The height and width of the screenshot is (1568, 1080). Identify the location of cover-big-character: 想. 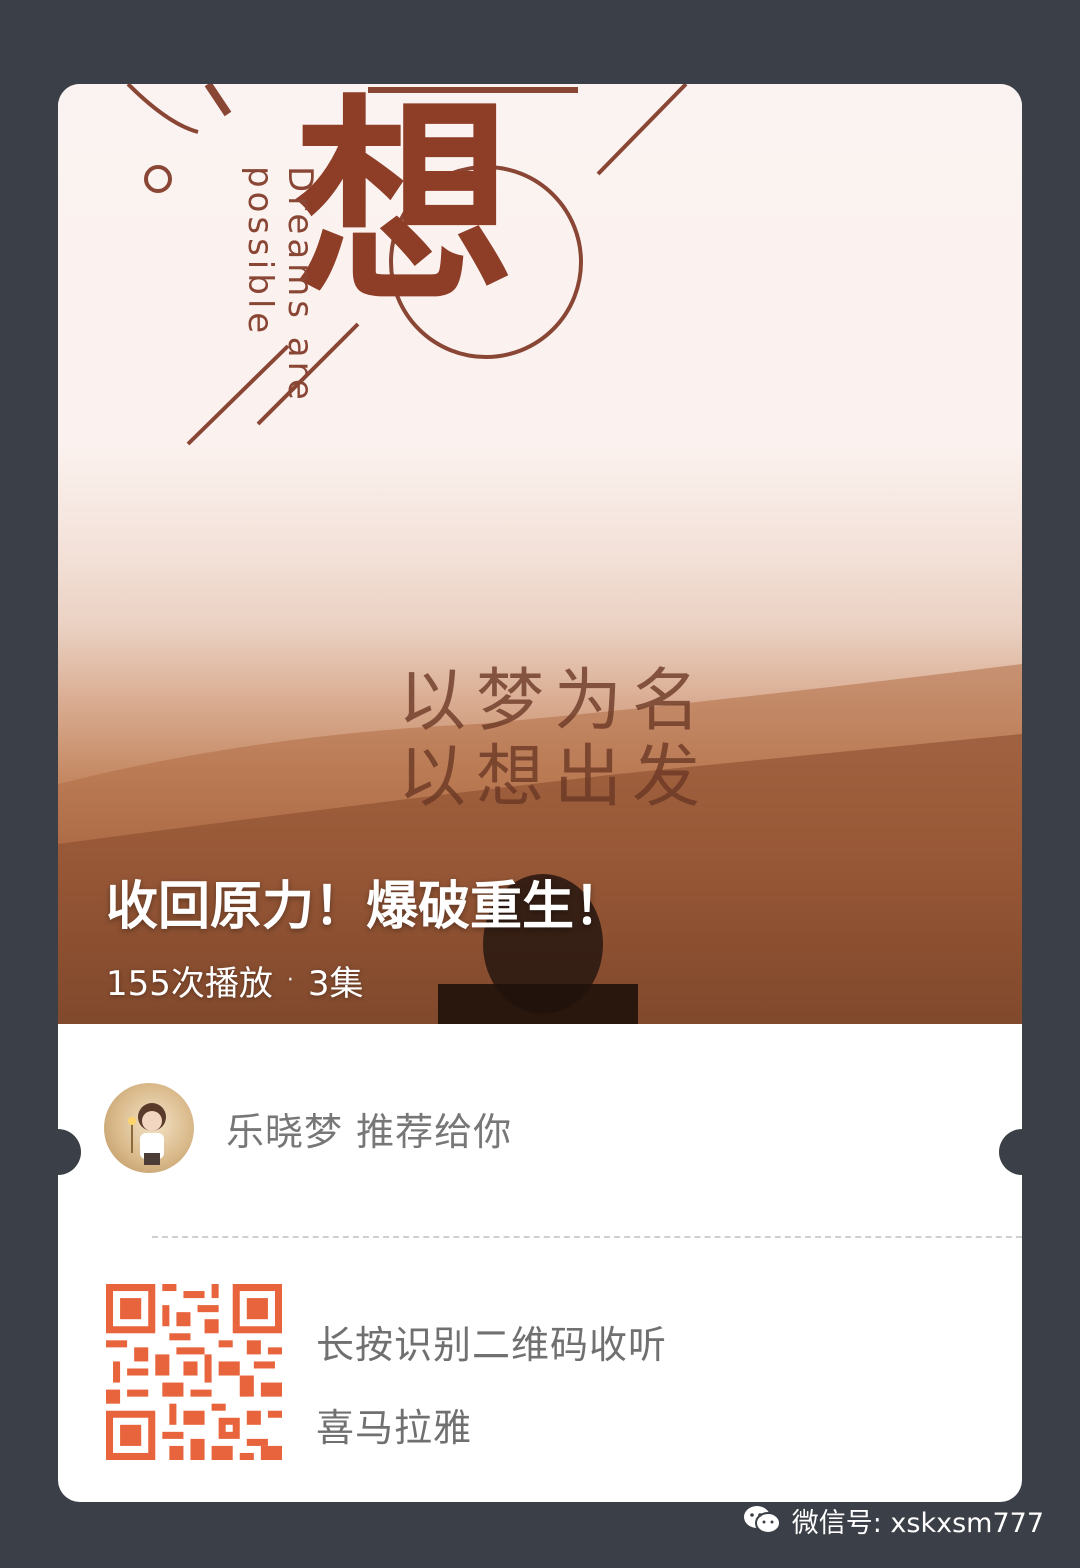
(404, 208).